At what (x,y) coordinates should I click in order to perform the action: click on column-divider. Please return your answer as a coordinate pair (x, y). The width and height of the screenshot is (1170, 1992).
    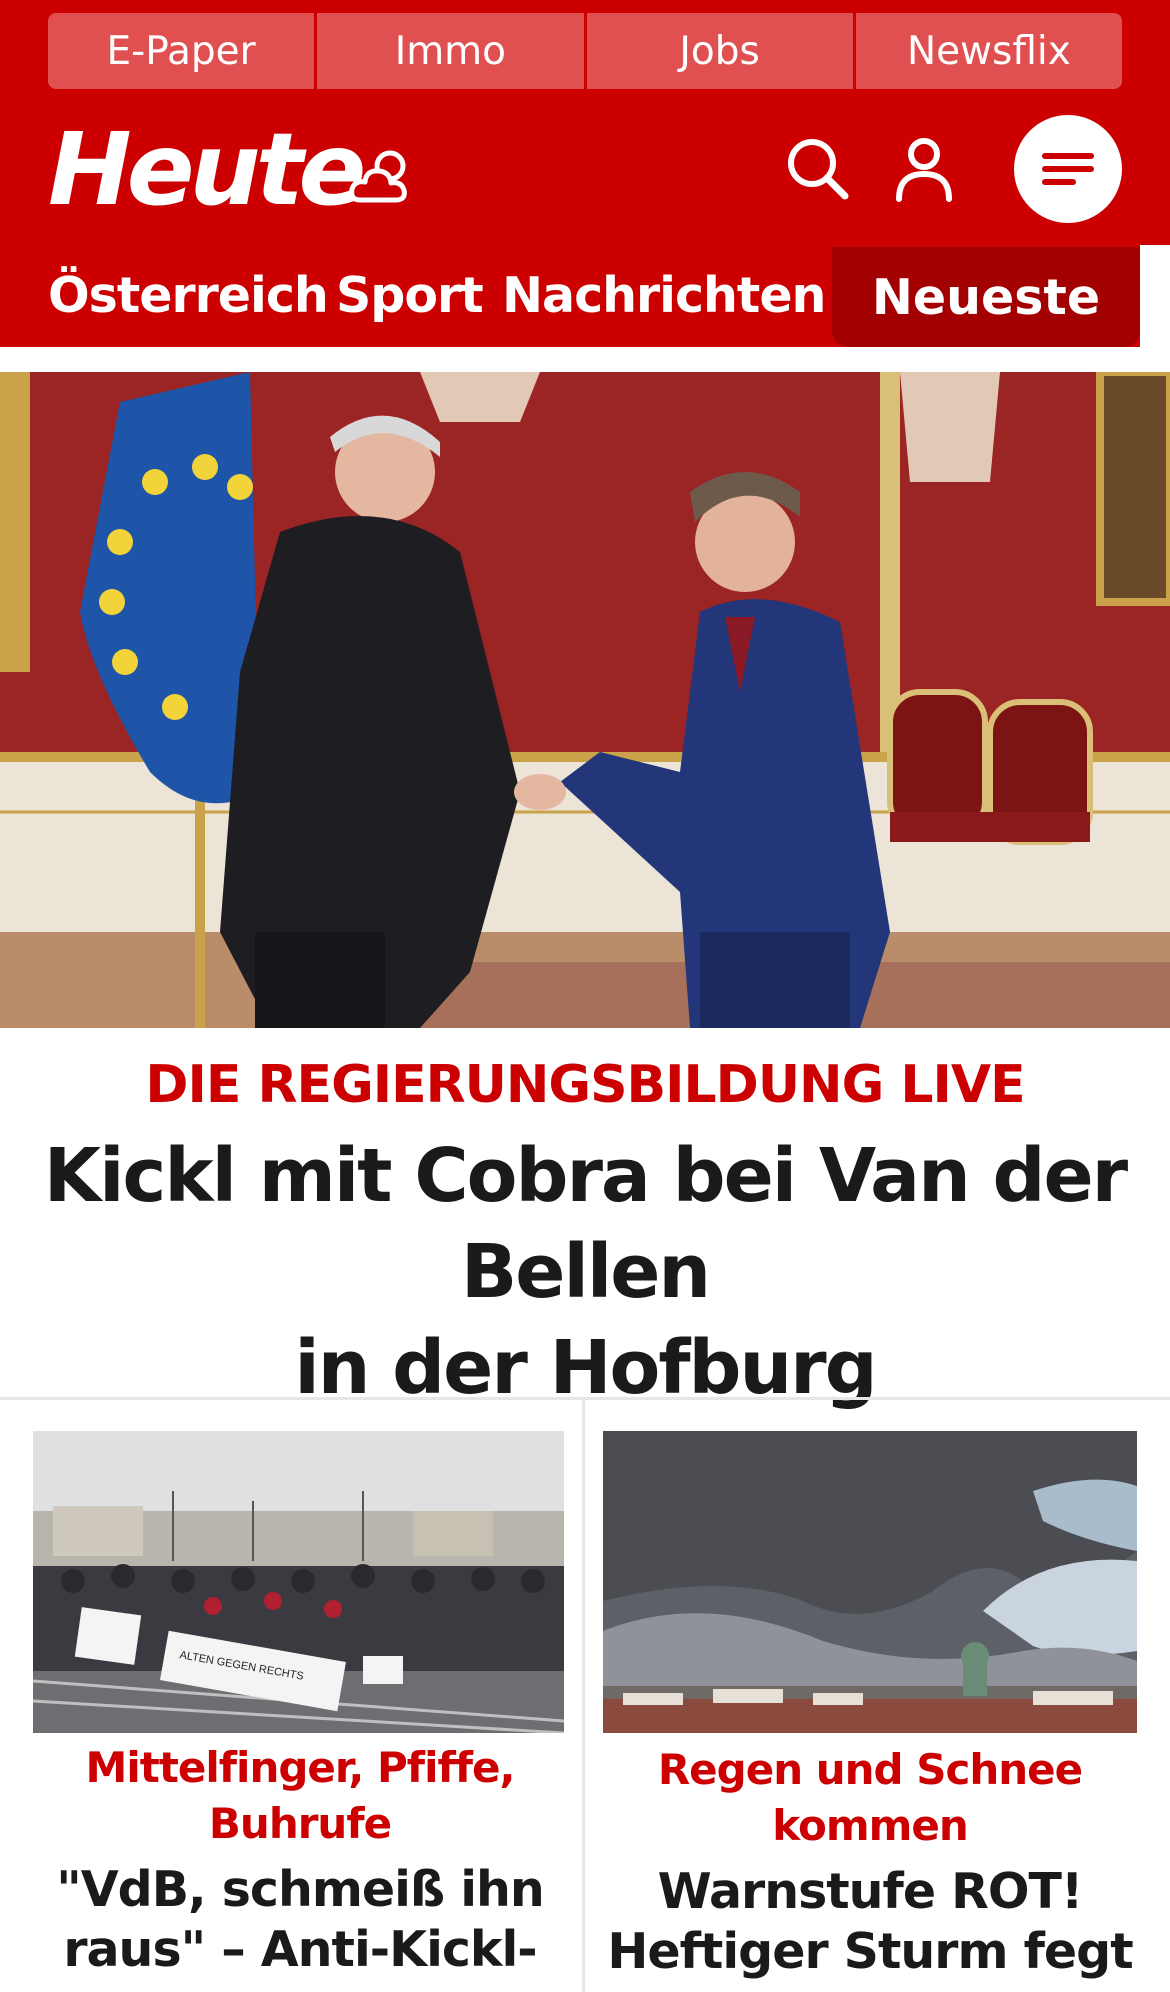
    Looking at the image, I should click on (583, 1696).